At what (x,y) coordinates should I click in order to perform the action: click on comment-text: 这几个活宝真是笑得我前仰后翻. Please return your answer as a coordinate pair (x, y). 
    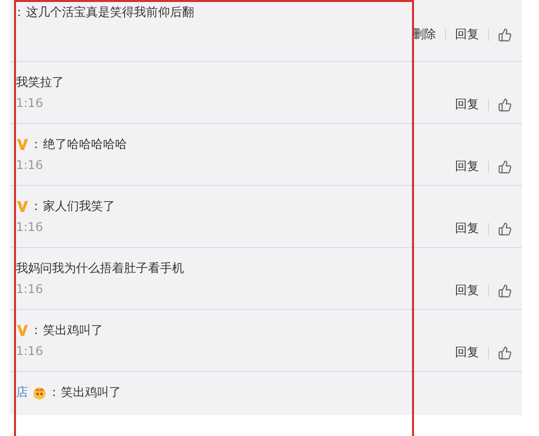
    Looking at the image, I should click on (110, 12).